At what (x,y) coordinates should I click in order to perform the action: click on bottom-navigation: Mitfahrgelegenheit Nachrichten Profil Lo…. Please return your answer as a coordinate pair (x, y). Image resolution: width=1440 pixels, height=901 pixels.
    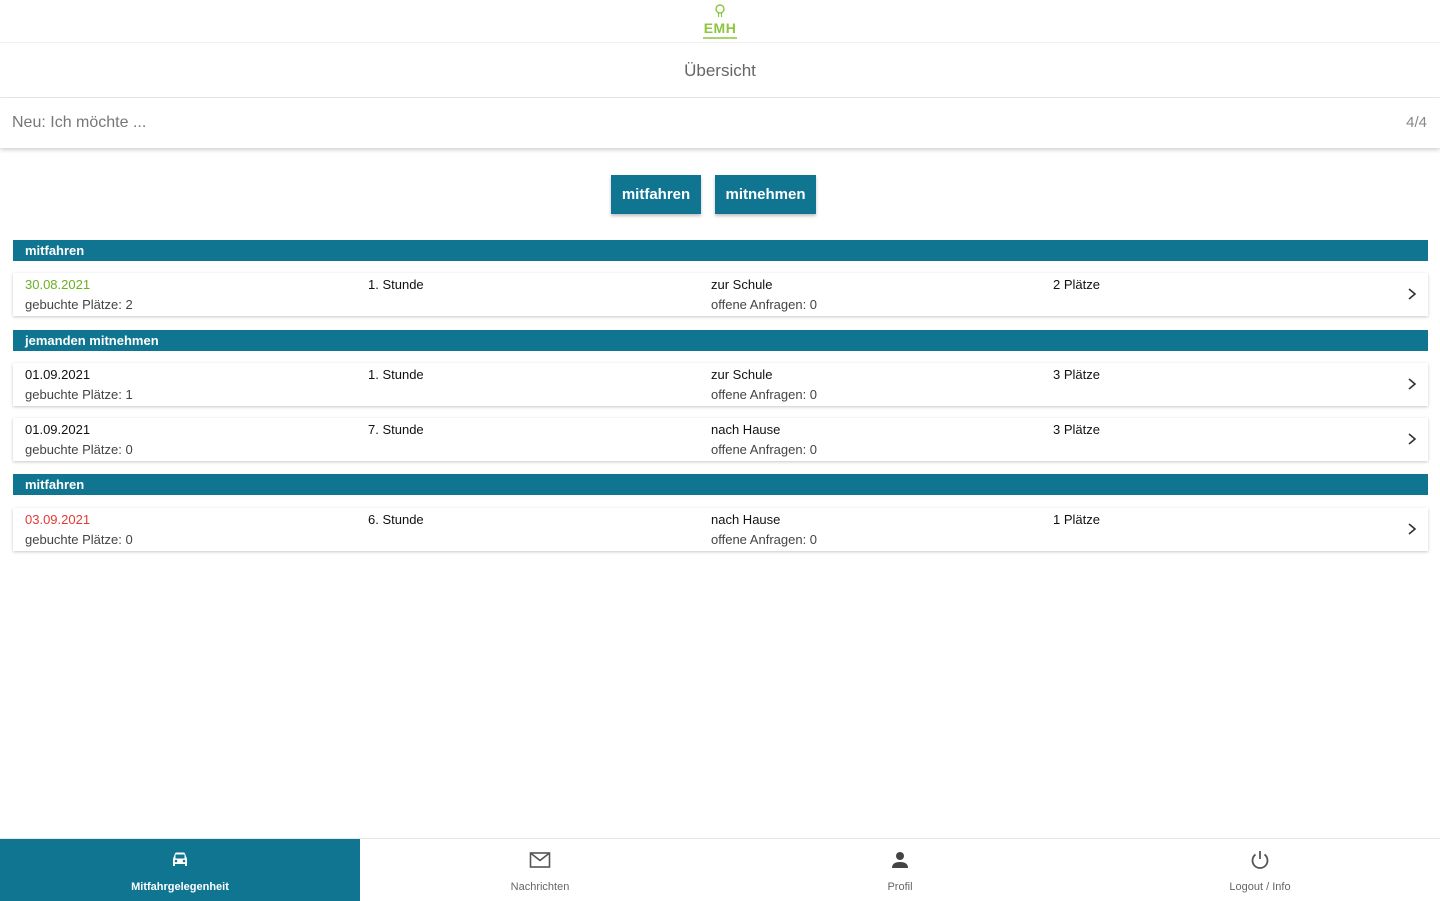
    Looking at the image, I should click on (720, 869).